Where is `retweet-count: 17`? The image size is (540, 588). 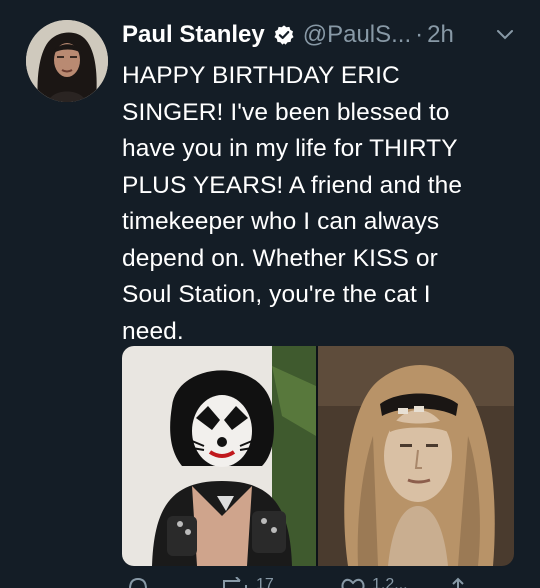 retweet-count: 17 is located at coordinates (265, 582).